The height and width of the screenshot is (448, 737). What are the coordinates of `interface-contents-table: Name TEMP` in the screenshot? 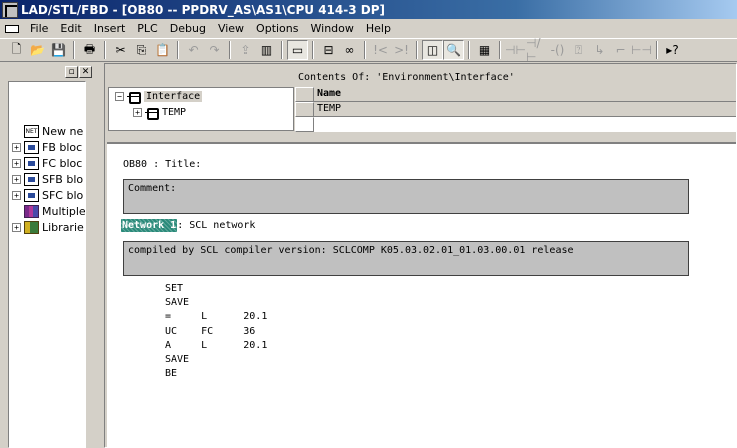 It's located at (515, 109).